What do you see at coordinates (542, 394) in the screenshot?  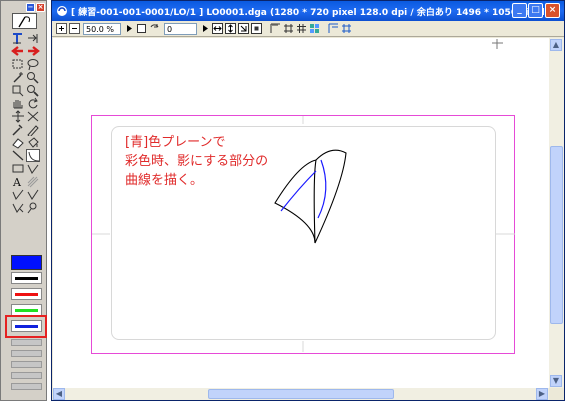 I see `scroll-right-icon: ▶` at bounding box center [542, 394].